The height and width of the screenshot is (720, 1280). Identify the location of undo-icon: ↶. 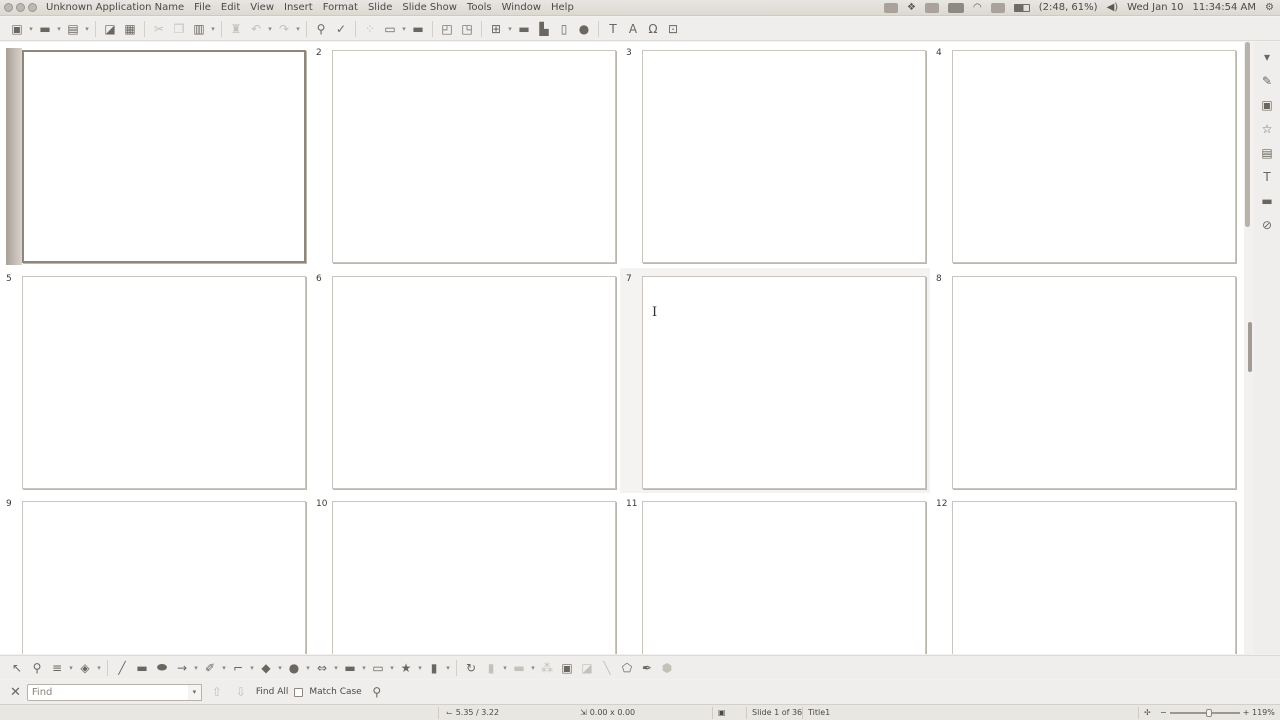
(256, 29).